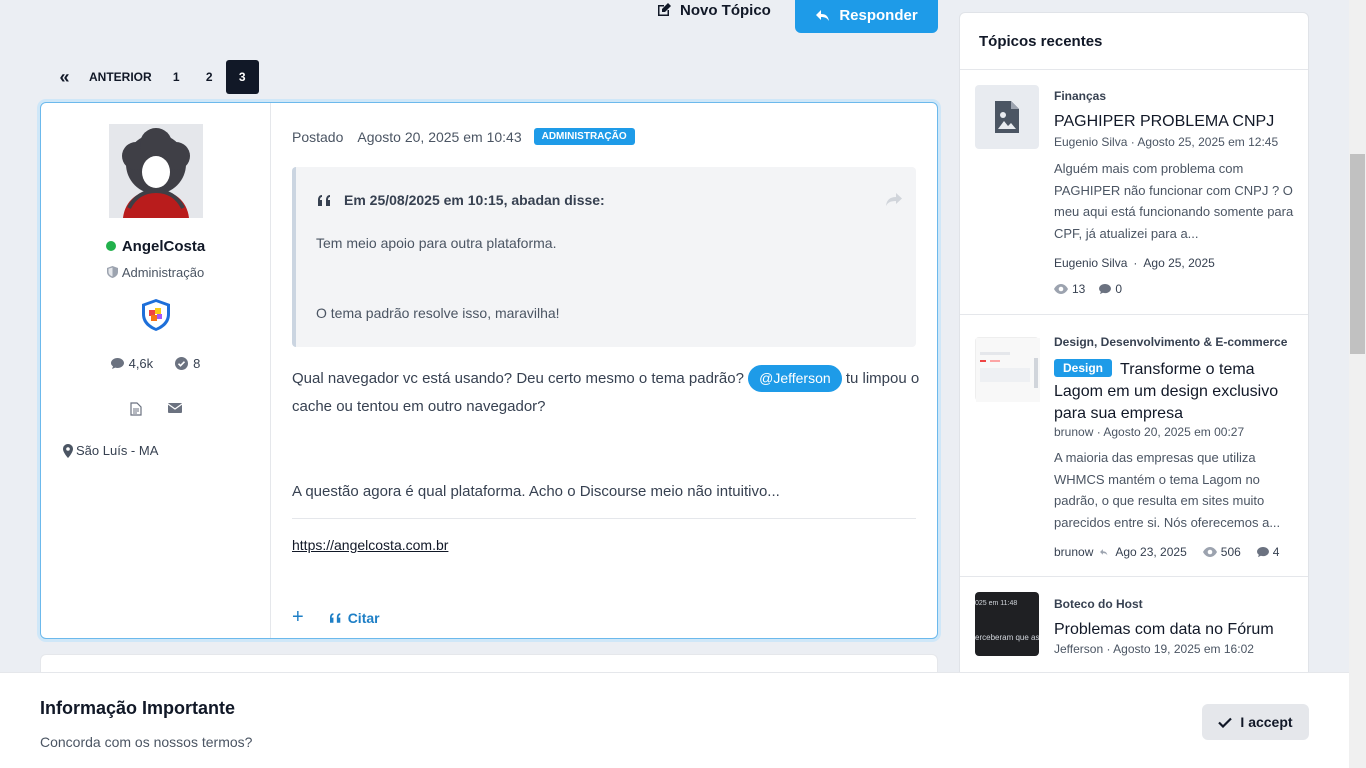  What do you see at coordinates (131, 363) in the screenshot?
I see `post-count: 4,6k` at bounding box center [131, 363].